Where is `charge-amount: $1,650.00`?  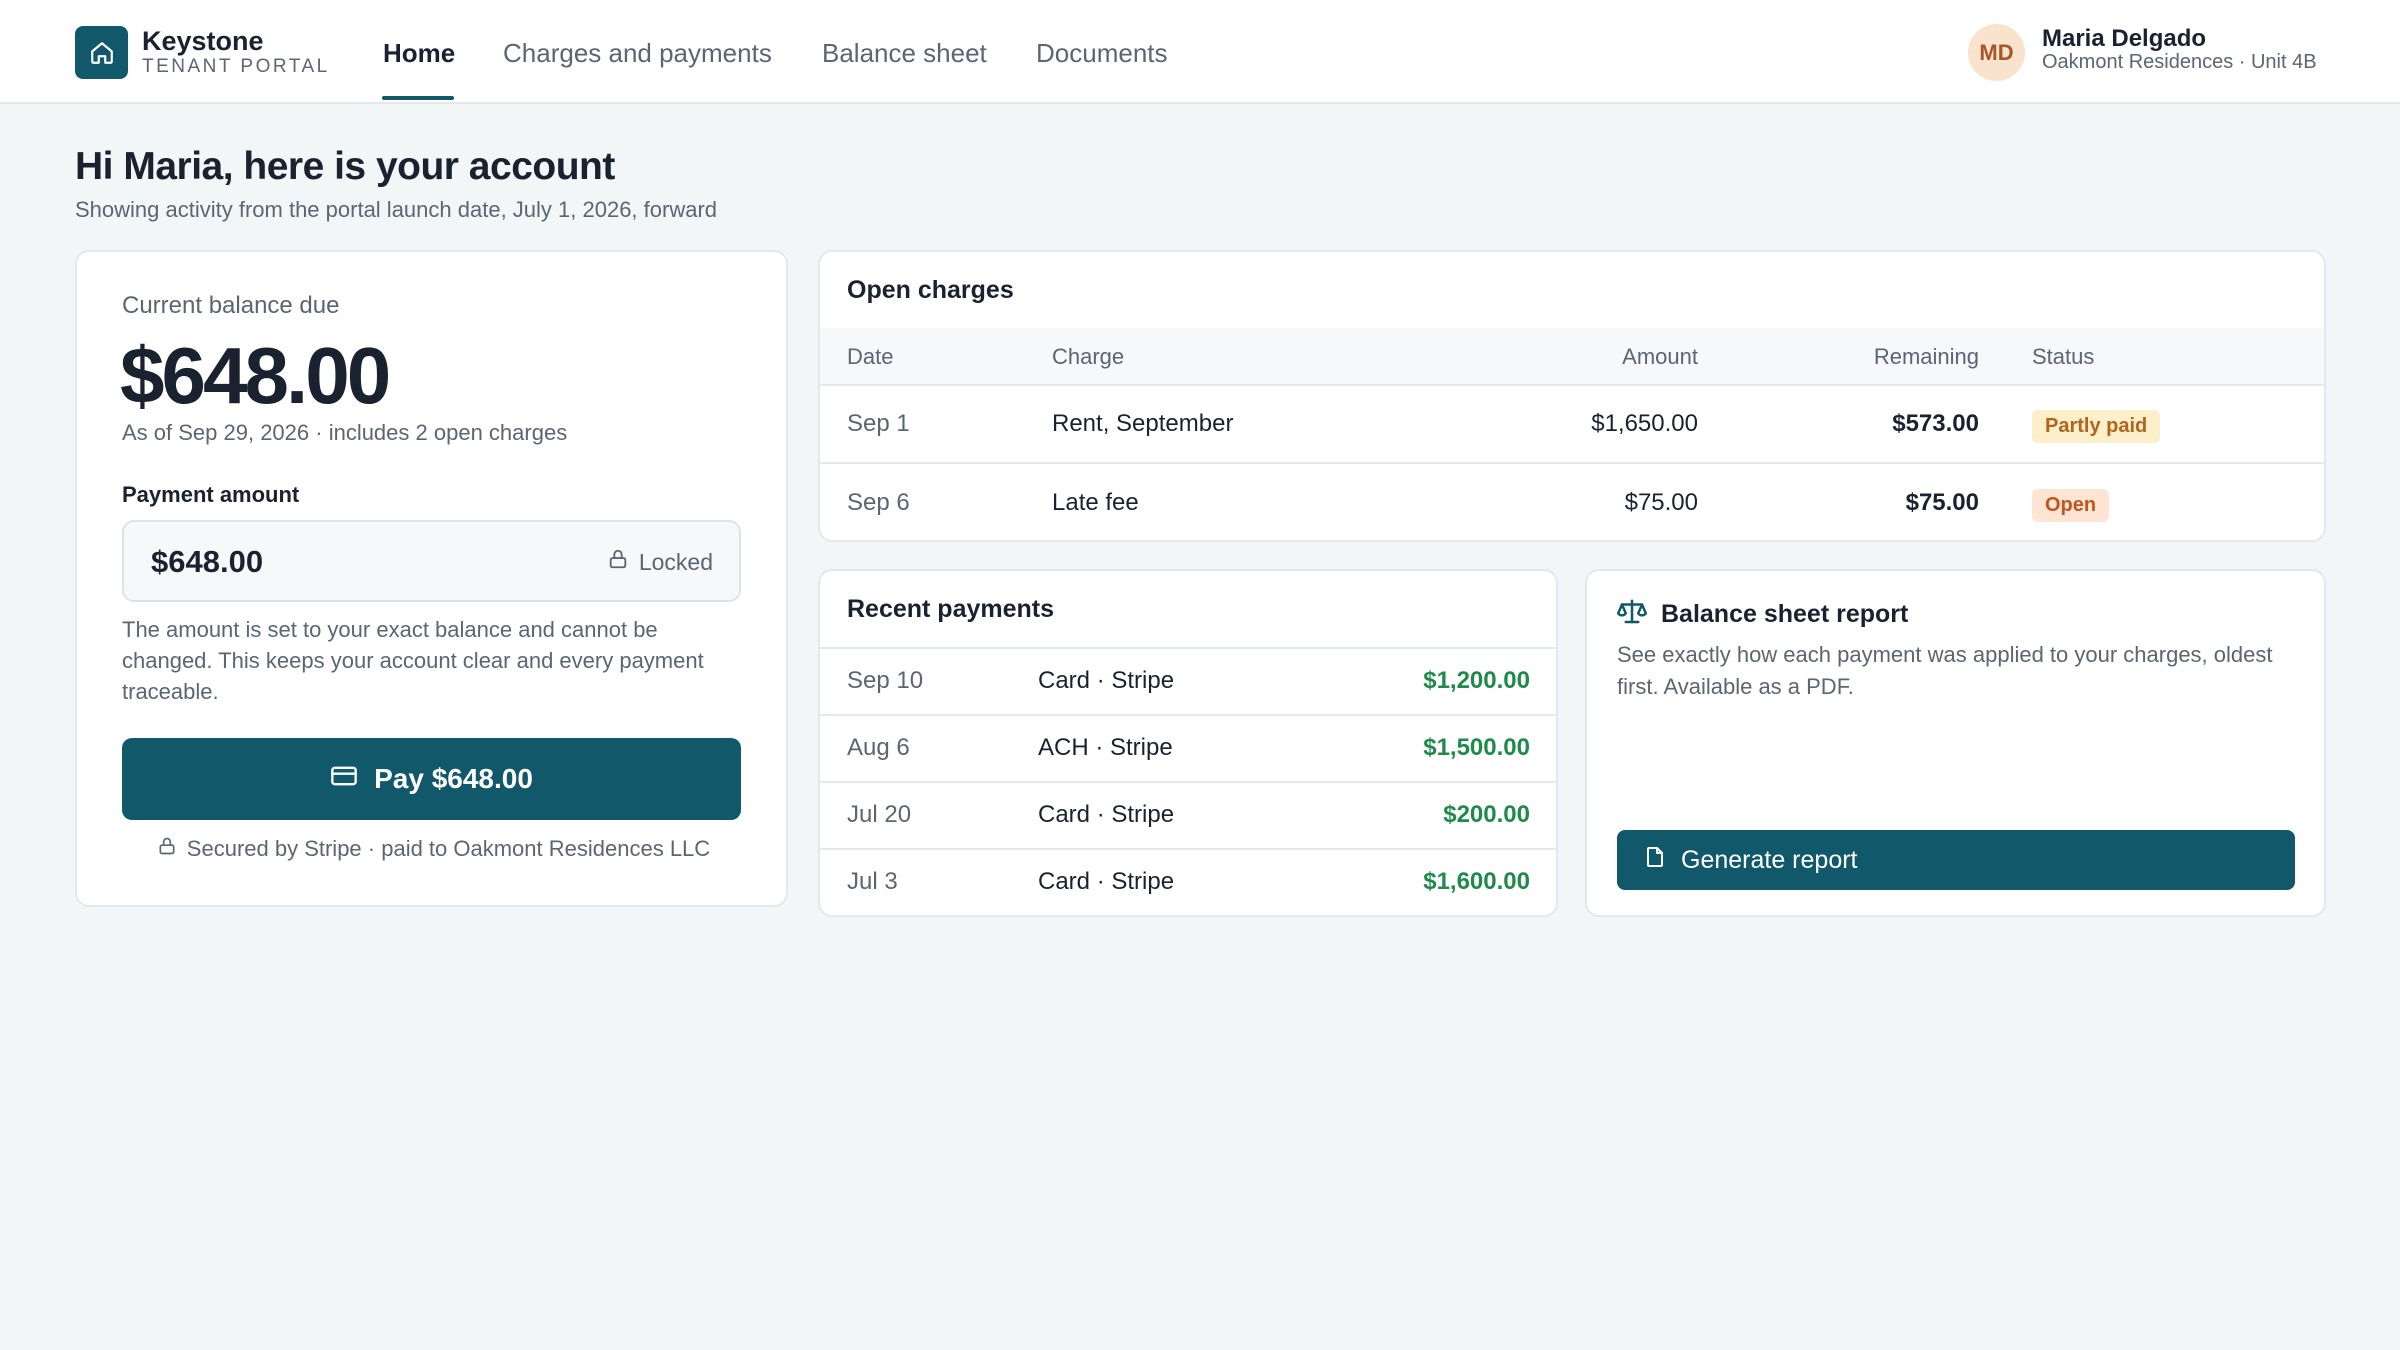 charge-amount: $1,650.00 is located at coordinates (1644, 423).